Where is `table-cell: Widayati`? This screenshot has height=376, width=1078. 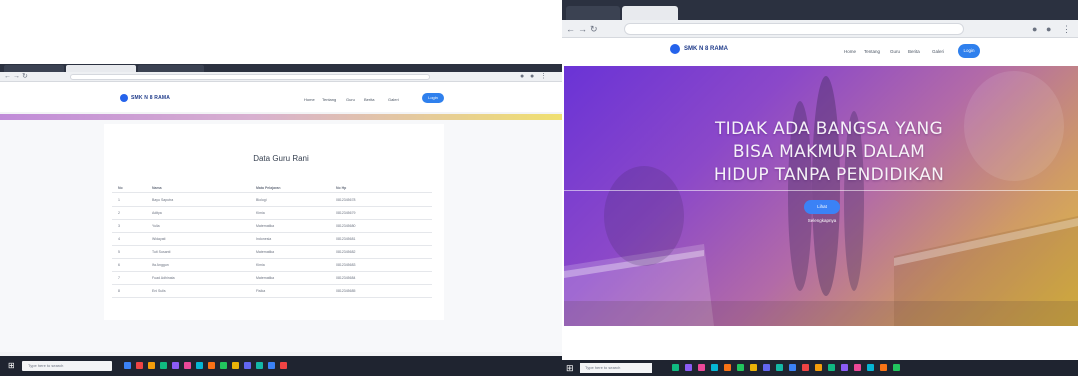 table-cell: Widayati is located at coordinates (159, 239).